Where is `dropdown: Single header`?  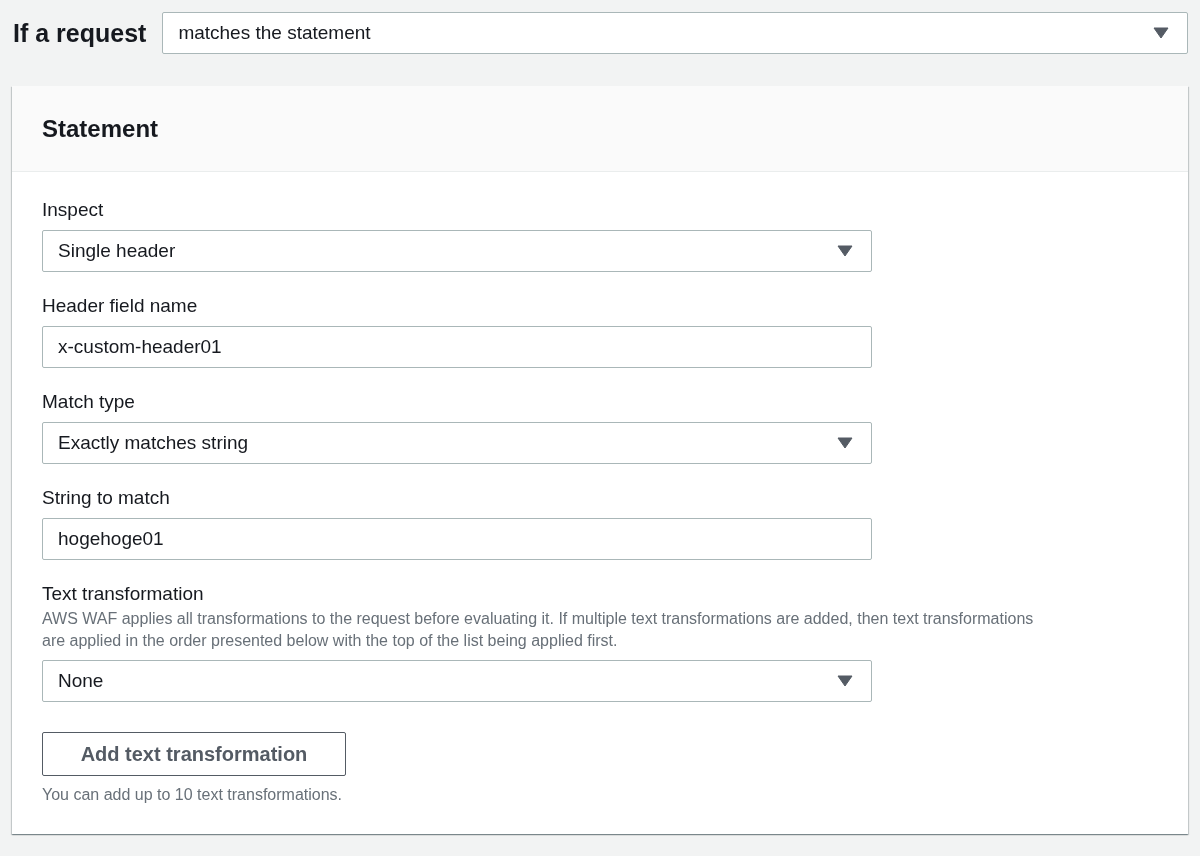 dropdown: Single header is located at coordinates (457, 251).